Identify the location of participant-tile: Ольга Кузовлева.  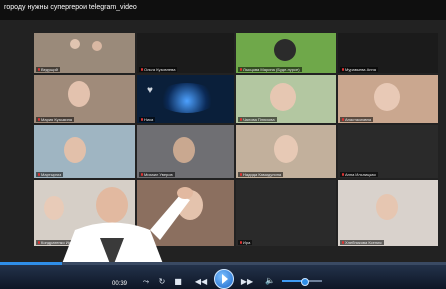
(185, 53).